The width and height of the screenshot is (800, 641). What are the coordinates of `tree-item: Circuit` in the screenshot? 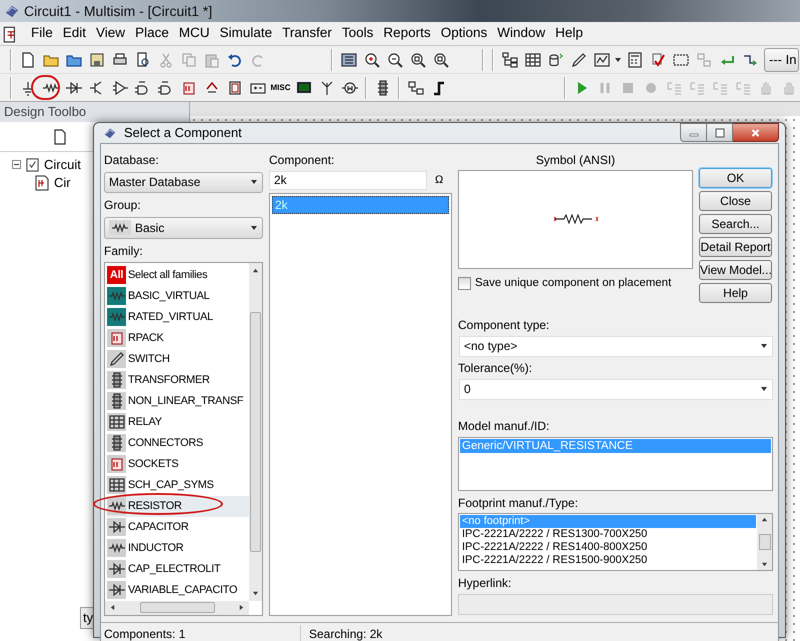 It's located at (62, 164).